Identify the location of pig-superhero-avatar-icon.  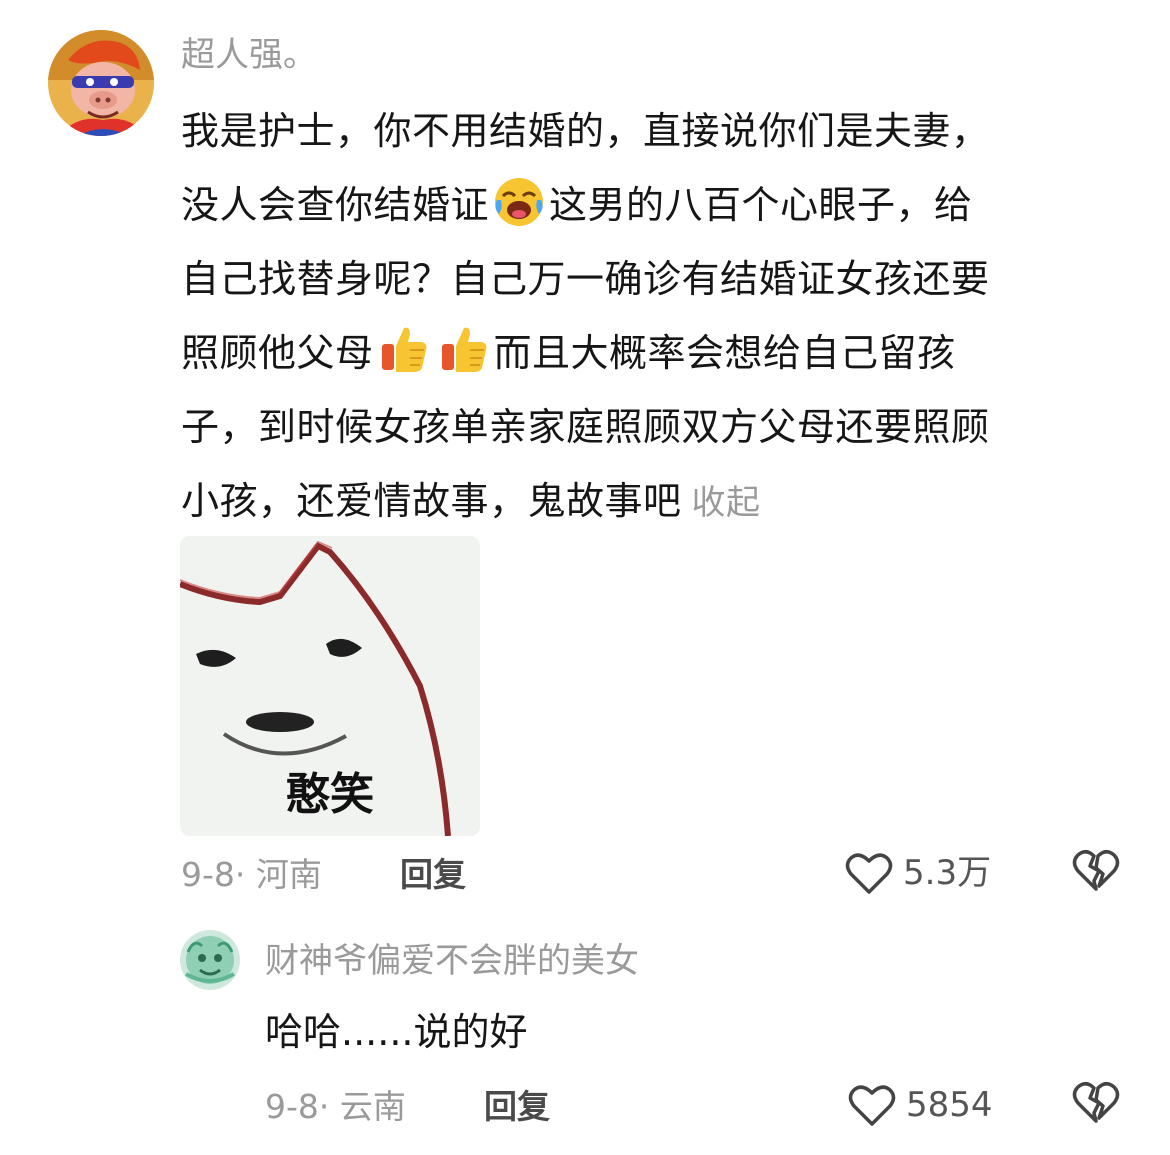
(101, 83).